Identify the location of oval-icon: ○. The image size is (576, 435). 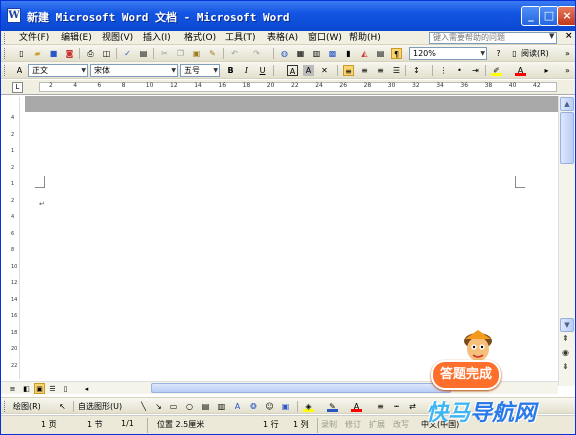
(189, 406).